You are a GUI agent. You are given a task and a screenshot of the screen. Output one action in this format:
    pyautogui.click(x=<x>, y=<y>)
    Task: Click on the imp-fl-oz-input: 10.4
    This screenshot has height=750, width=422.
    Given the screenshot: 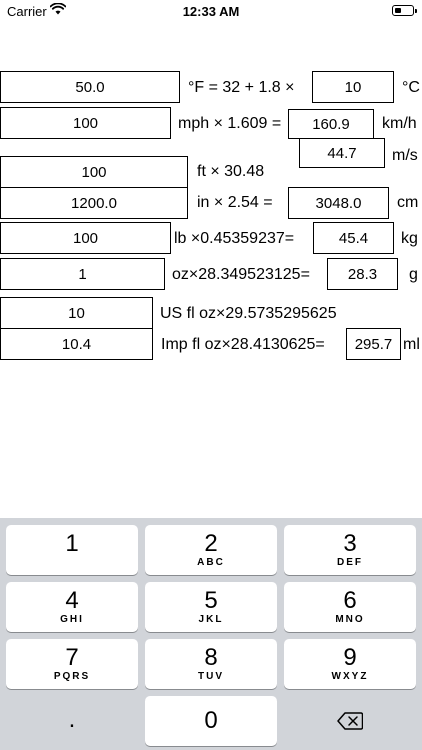 What is the action you would take?
    pyautogui.click(x=76, y=344)
    